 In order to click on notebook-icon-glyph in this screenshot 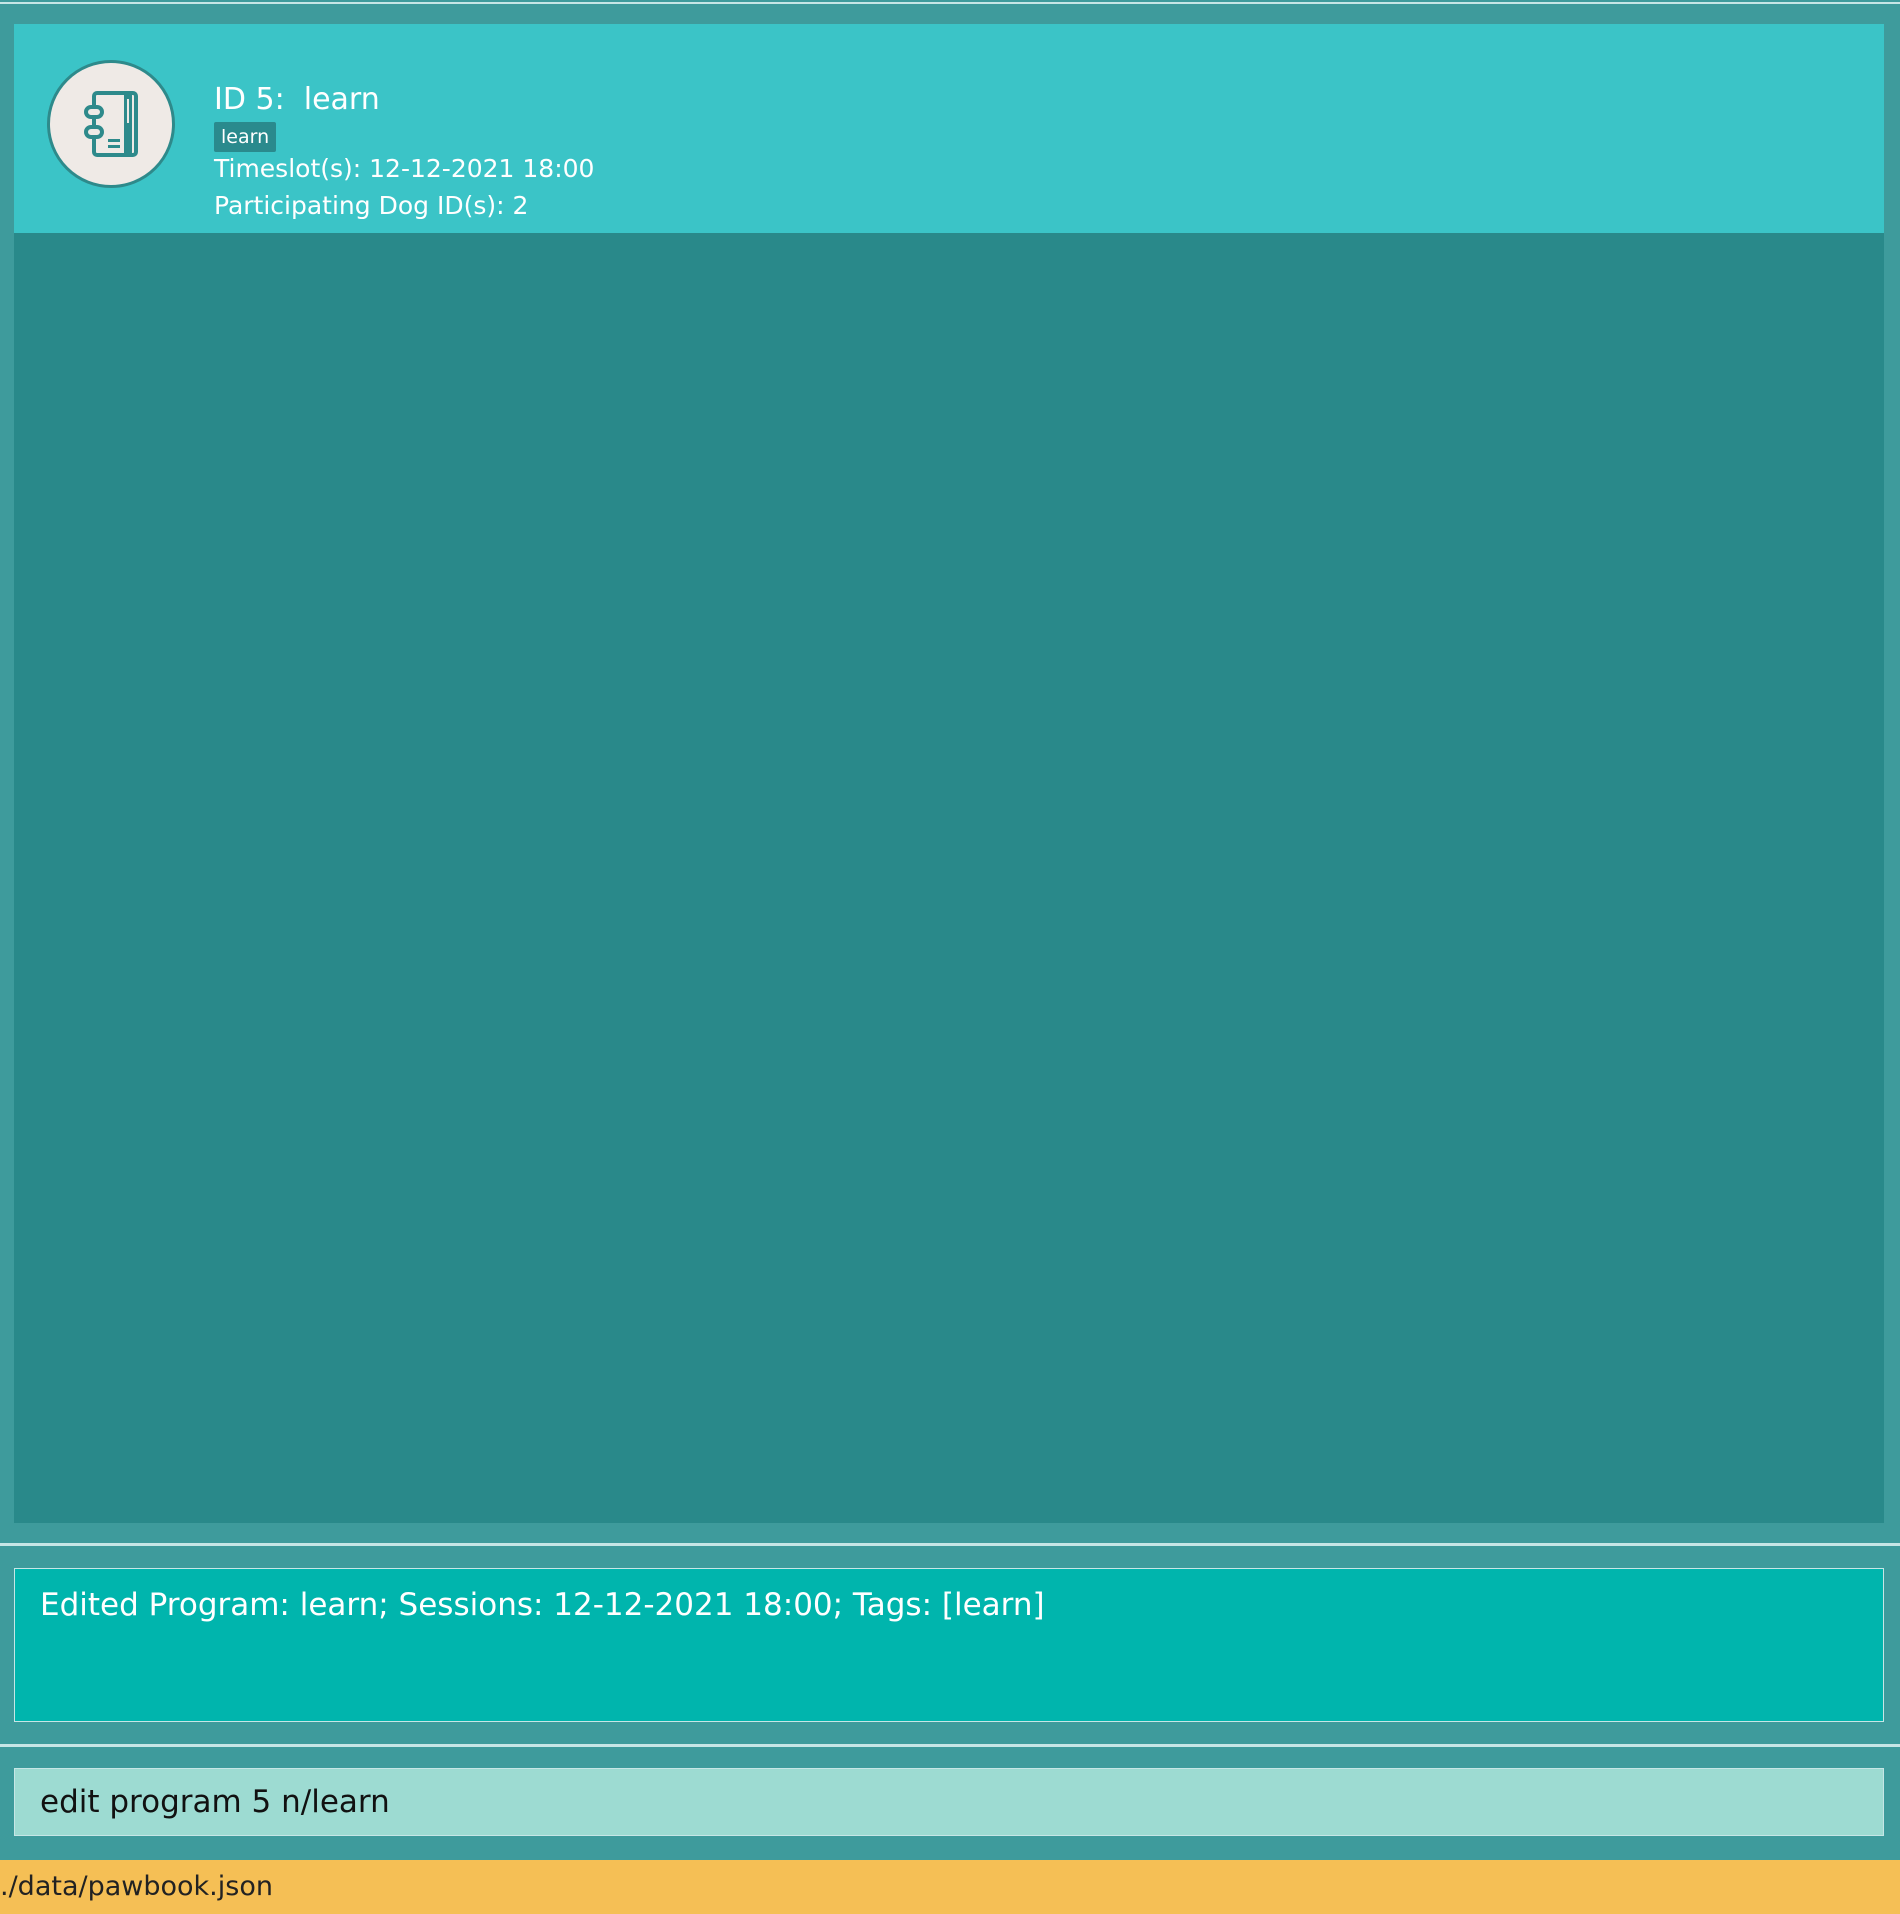, I will do `click(111, 124)`.